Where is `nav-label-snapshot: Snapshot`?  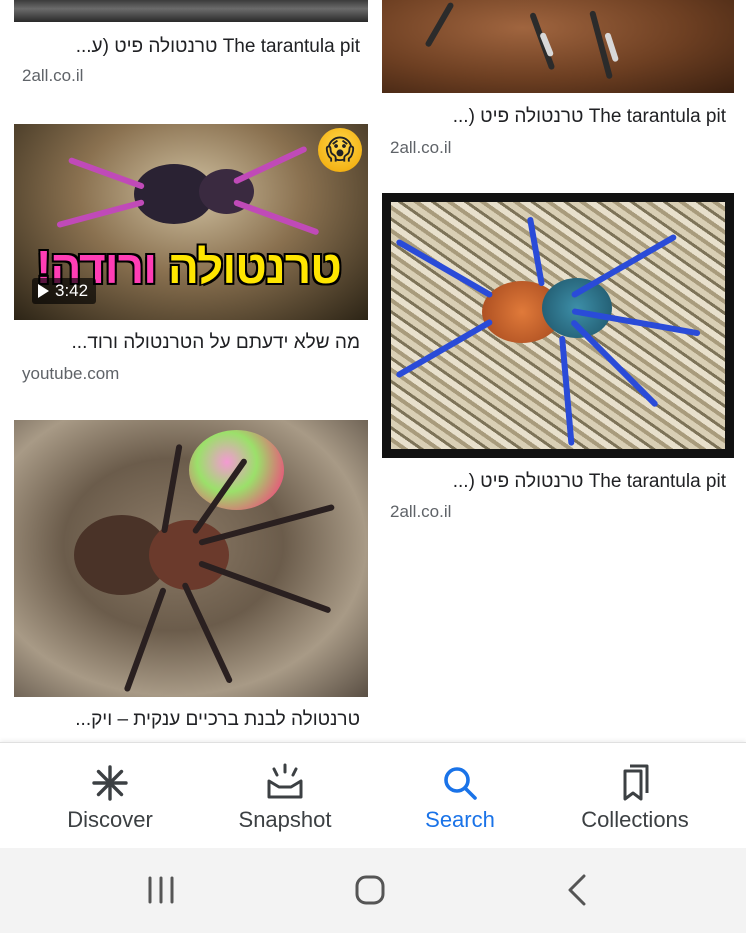 nav-label-snapshot: Snapshot is located at coordinates (285, 819).